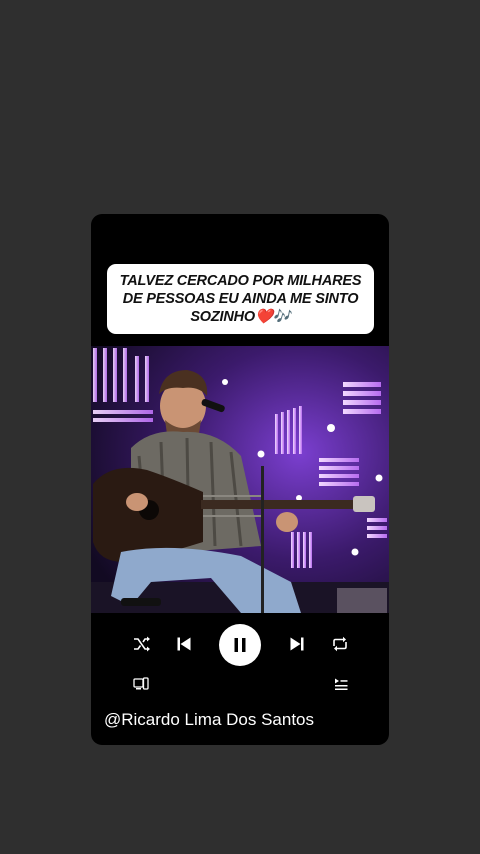 The width and height of the screenshot is (480, 854). I want to click on next-icon, so click(297, 644).